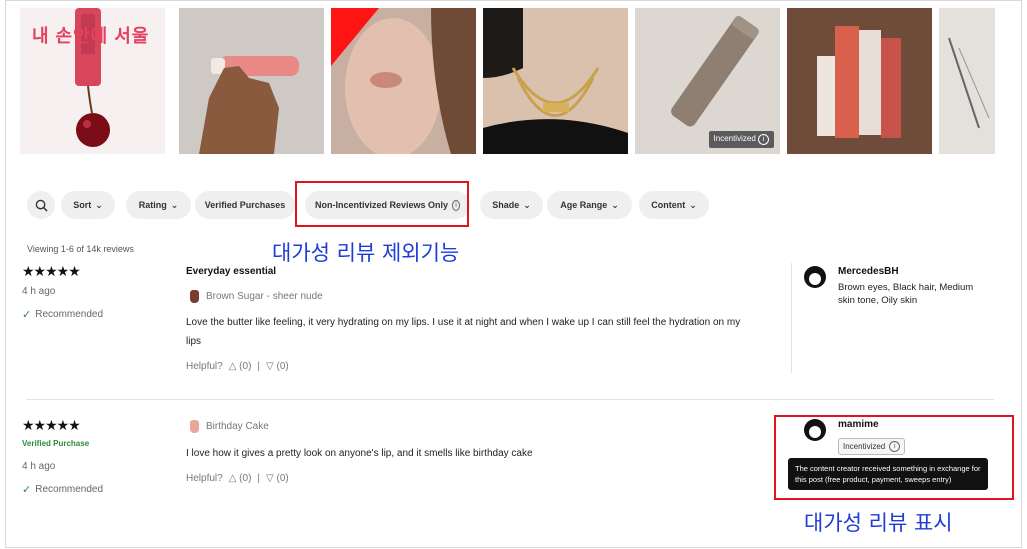 The width and height of the screenshot is (1027, 549). What do you see at coordinates (91, 36) in the screenshot?
I see `seoul-logo-text: 내 손안에 서울` at bounding box center [91, 36].